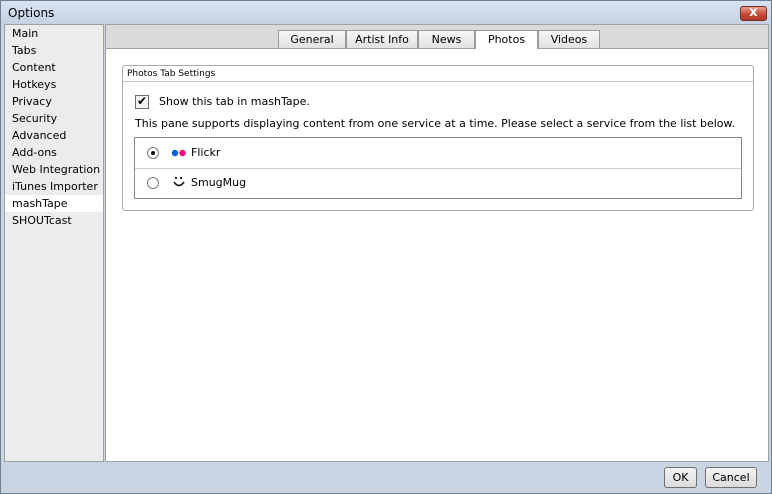  I want to click on flickr-radio, so click(153, 153).